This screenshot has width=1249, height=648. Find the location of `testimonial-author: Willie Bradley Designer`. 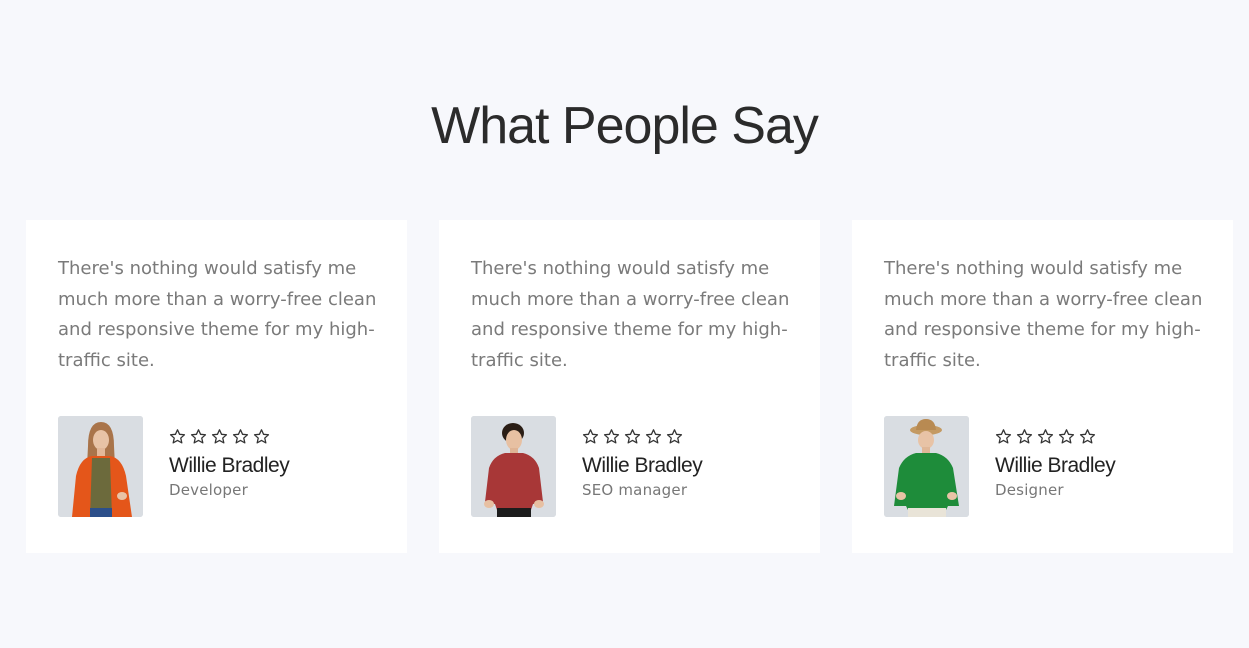

testimonial-author: Willie Bradley Designer is located at coordinates (1000, 466).